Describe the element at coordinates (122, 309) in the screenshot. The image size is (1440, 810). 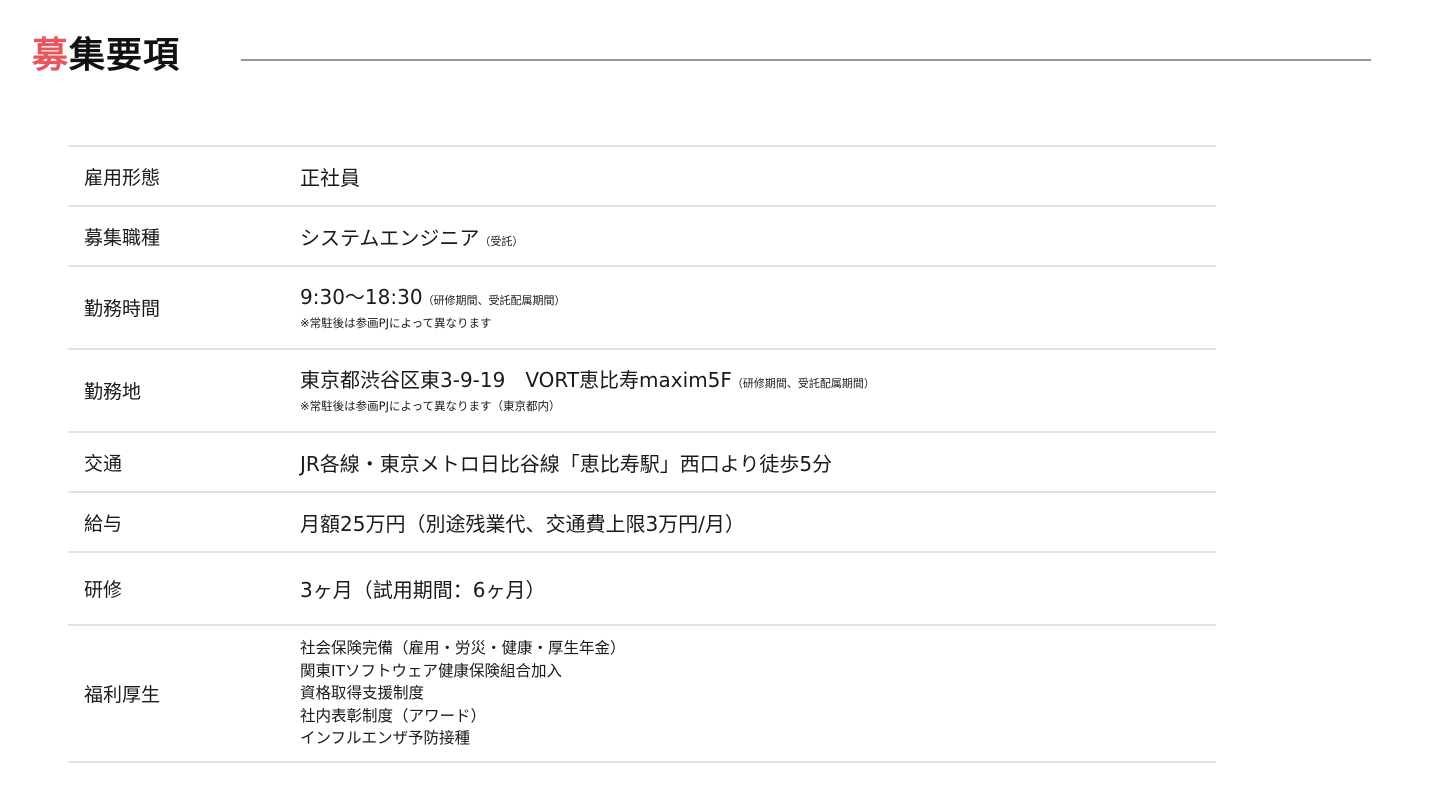
I see `row-label: 勤務時間` at that location.